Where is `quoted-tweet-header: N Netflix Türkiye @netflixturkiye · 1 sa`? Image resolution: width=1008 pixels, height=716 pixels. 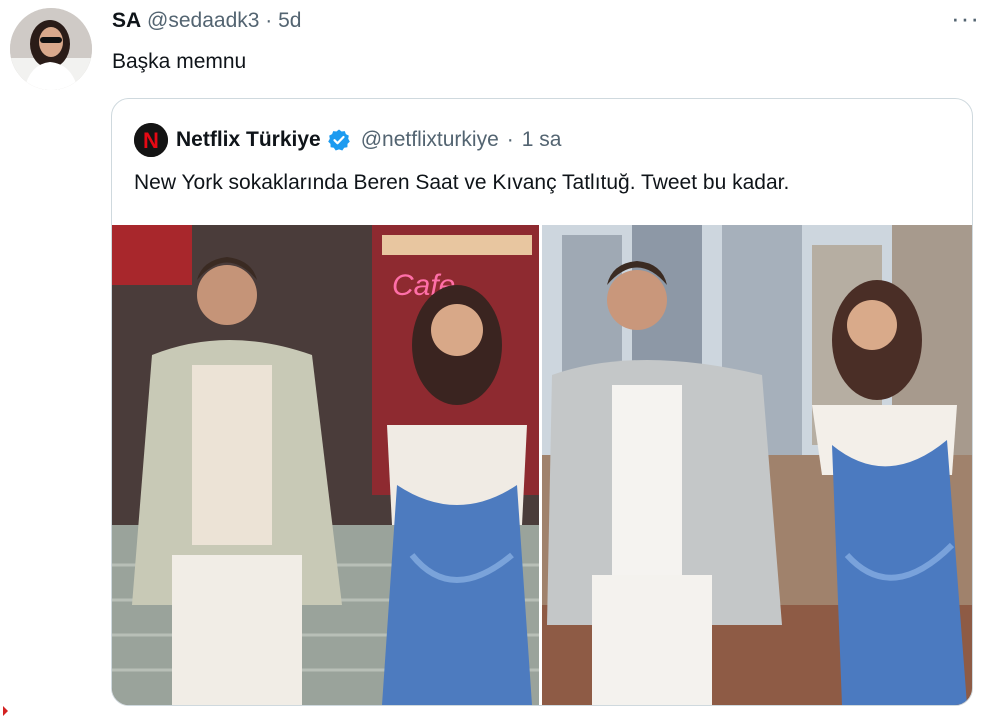
quoted-tweet-header: N Netflix Türkiye @netflixturkiye · 1 sa is located at coordinates (347, 140).